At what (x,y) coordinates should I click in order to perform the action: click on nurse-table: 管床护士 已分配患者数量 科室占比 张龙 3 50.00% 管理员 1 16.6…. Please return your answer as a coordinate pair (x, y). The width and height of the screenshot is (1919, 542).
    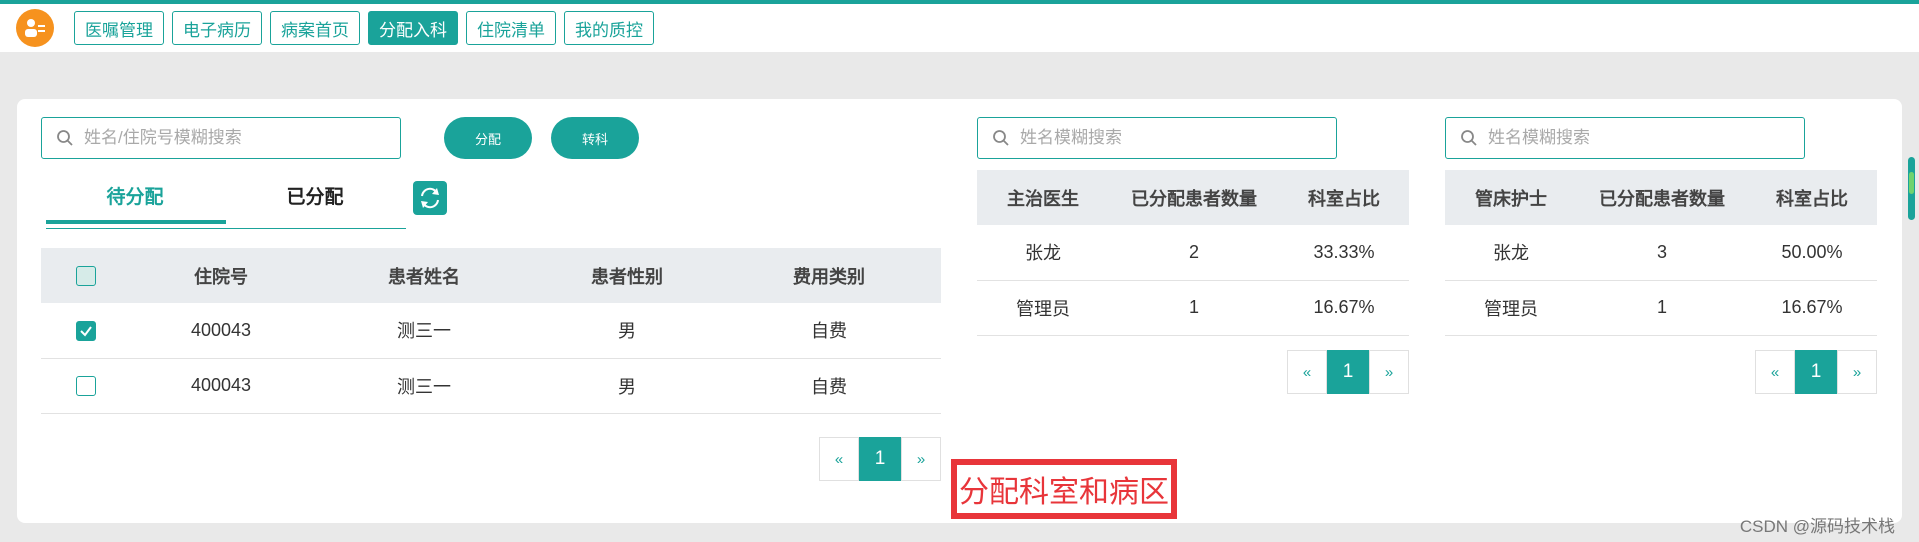
    Looking at the image, I should click on (1661, 253).